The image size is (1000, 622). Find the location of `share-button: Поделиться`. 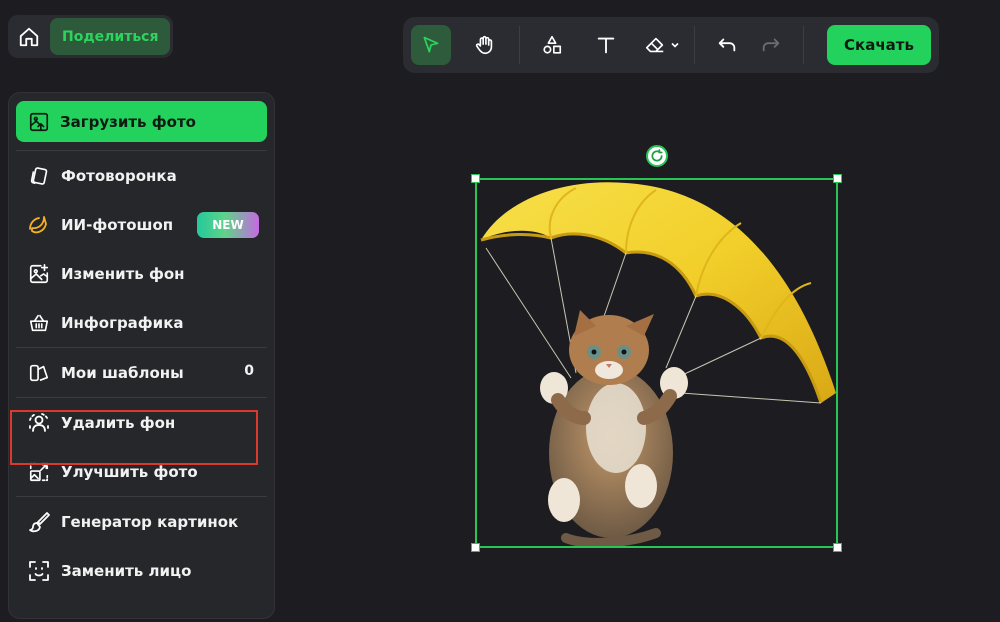

share-button: Поделиться is located at coordinates (110, 36).